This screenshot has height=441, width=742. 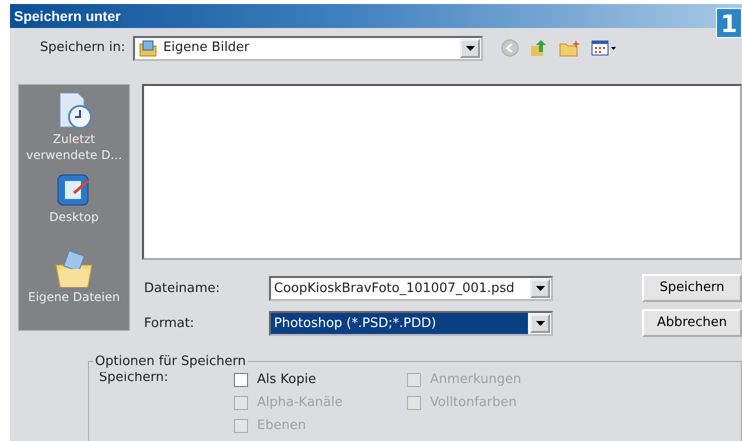 What do you see at coordinates (692, 288) in the screenshot?
I see `save-button: Speichern` at bounding box center [692, 288].